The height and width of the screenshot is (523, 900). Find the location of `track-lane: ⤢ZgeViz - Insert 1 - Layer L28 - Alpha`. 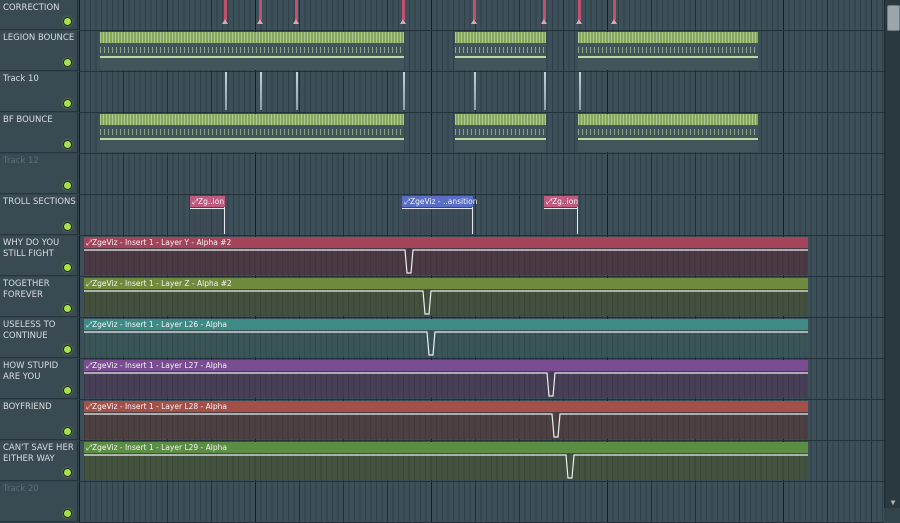

track-lane: ⤢ZgeViz - Insert 1 - Layer L28 - Alpha is located at coordinates (481, 420).